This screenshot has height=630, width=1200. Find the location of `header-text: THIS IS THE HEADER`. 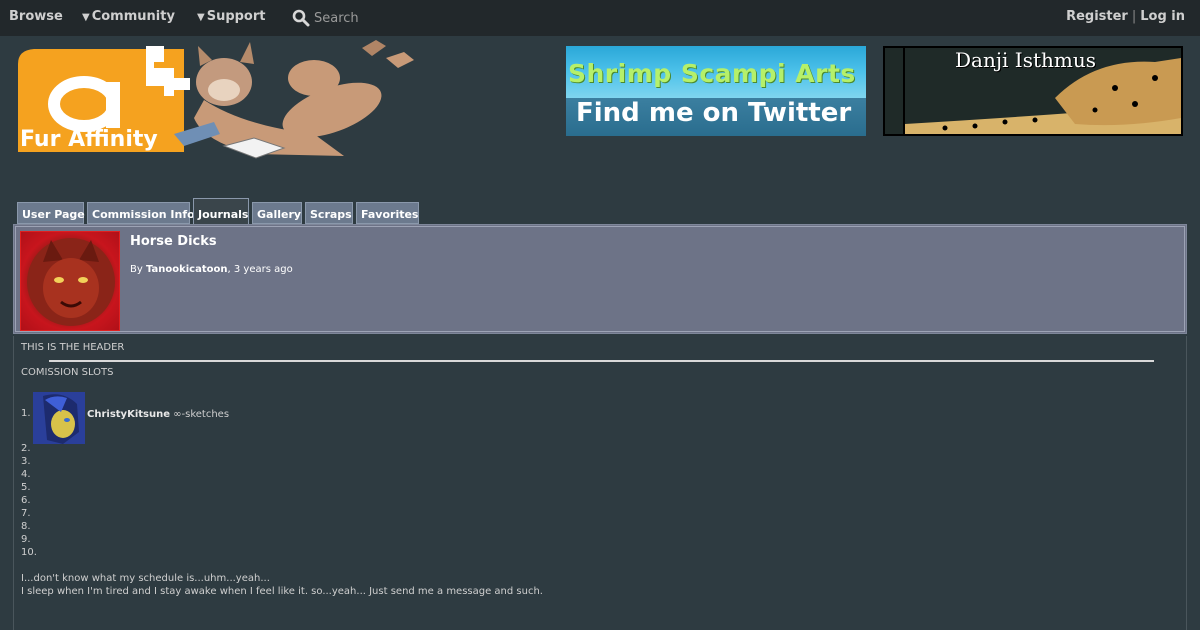

header-text: THIS IS THE HEADER is located at coordinates (73, 347).